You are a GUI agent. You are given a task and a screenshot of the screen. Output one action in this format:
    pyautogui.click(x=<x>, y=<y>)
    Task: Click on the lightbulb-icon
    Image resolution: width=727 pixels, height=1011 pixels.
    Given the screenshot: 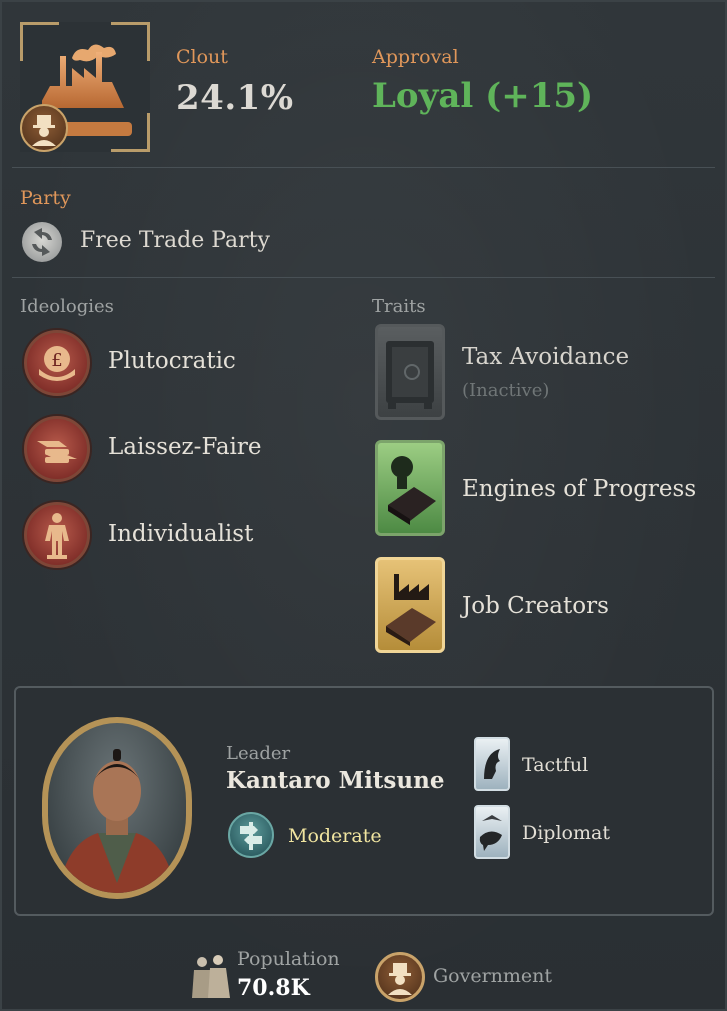 What is the action you would take?
    pyautogui.click(x=410, y=488)
    